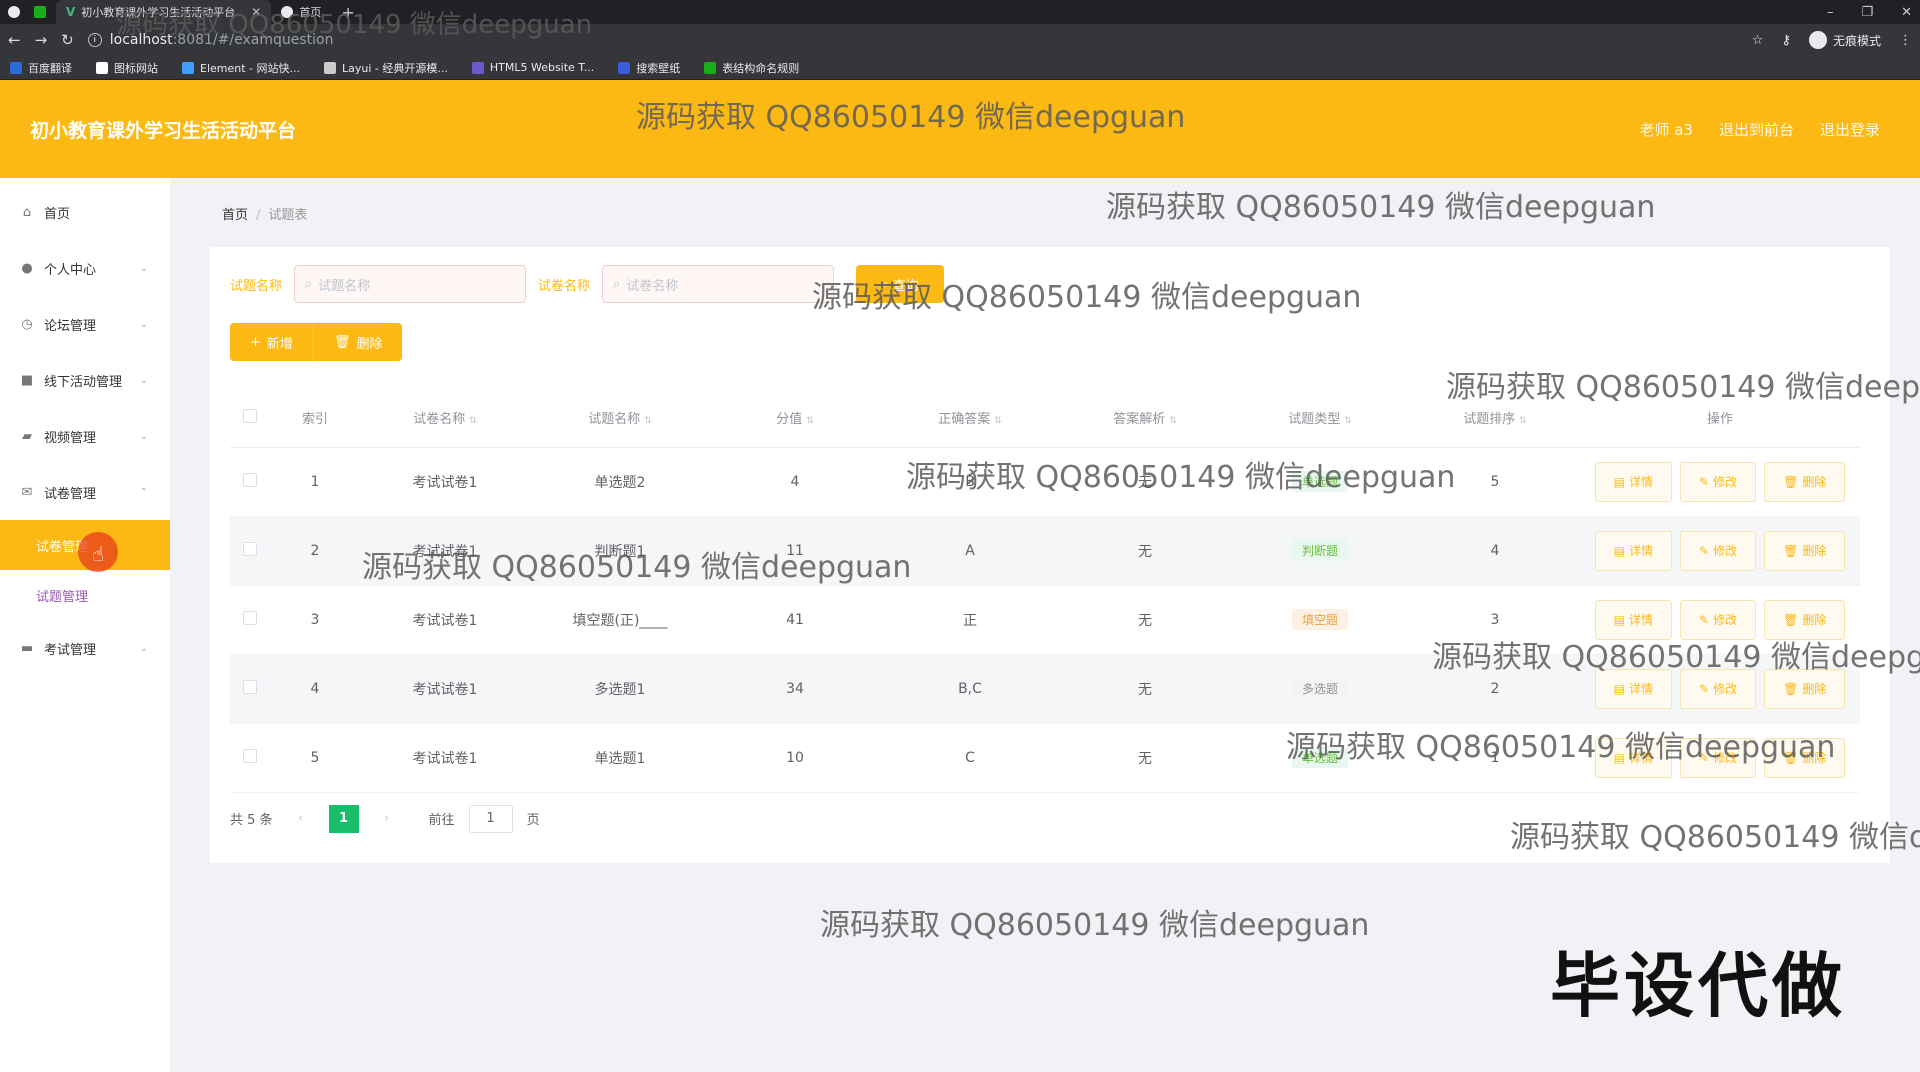 The image size is (1920, 1072). I want to click on goto-page-input: 1, so click(490, 818).